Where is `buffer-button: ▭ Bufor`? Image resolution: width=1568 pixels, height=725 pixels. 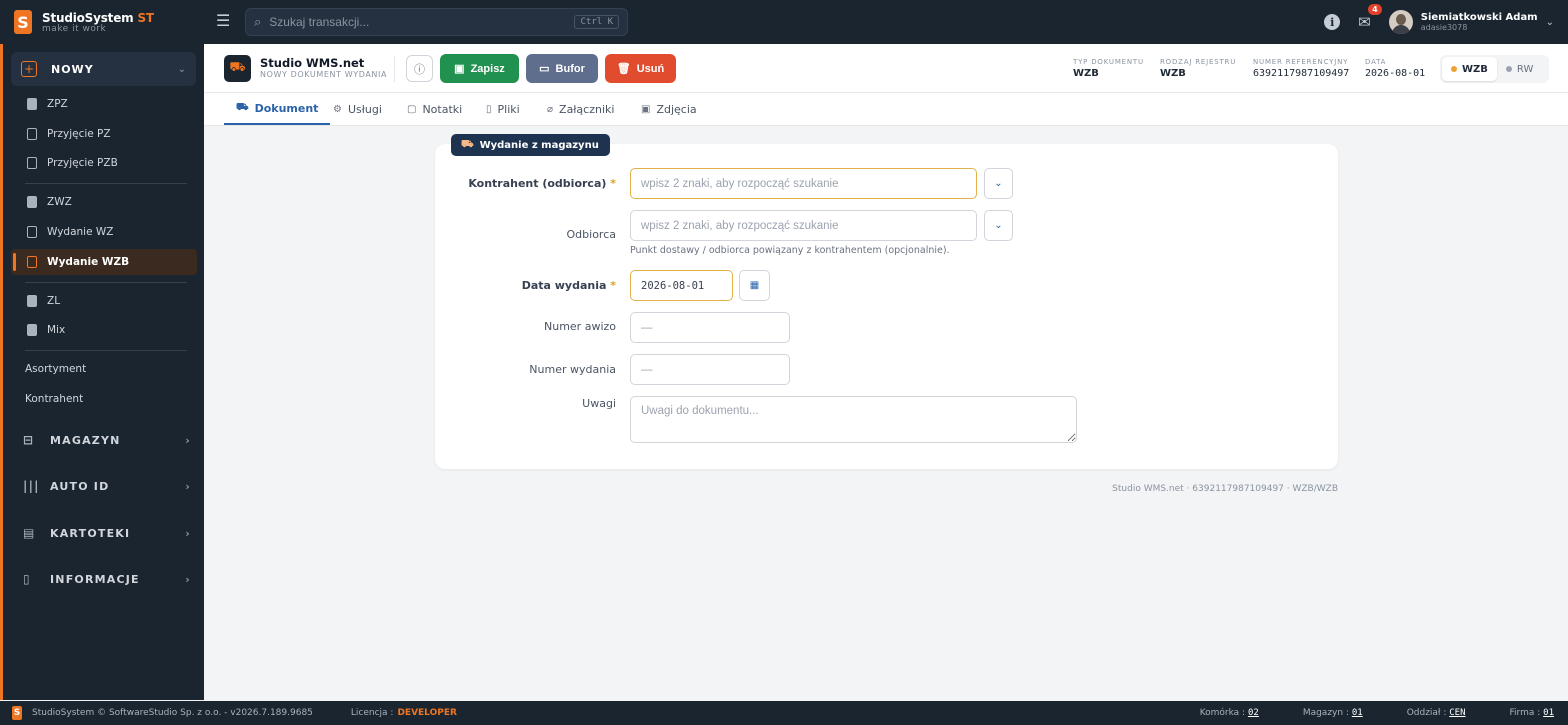
buffer-button: ▭ Bufor is located at coordinates (562, 68).